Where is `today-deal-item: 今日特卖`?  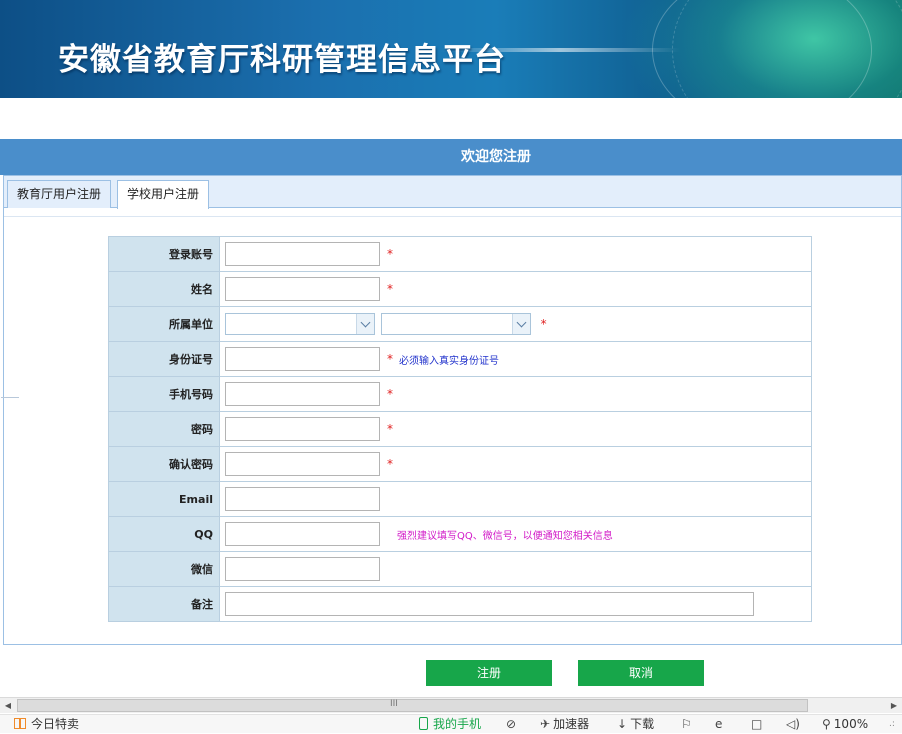 today-deal-item: 今日特卖 is located at coordinates (46, 724).